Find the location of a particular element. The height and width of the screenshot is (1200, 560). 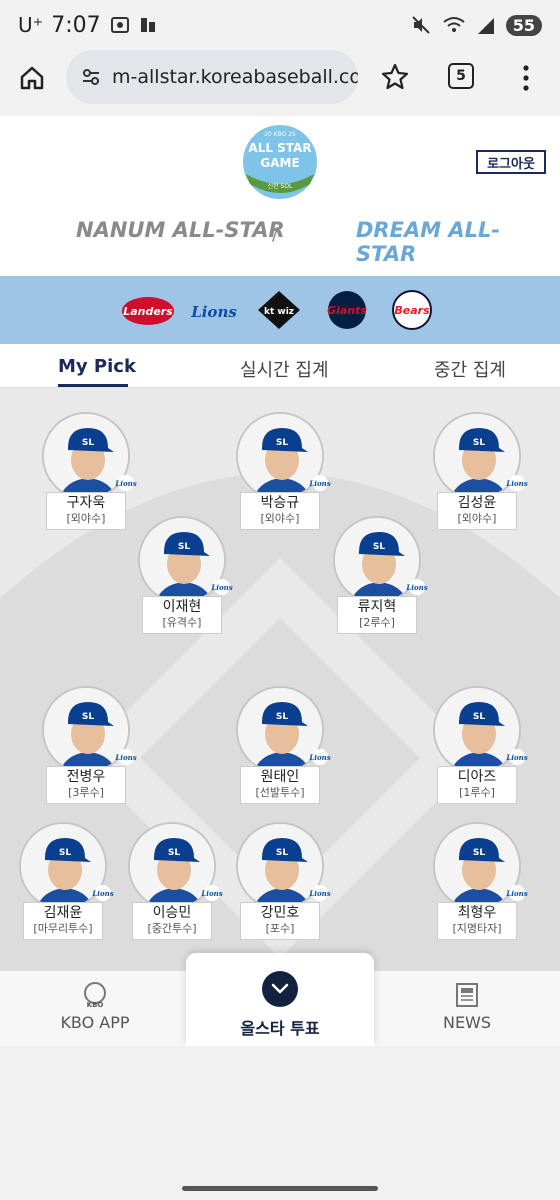

bottom-navigation: KBO KBO APP 올스타 투표 NEWS is located at coordinates (280, 999).